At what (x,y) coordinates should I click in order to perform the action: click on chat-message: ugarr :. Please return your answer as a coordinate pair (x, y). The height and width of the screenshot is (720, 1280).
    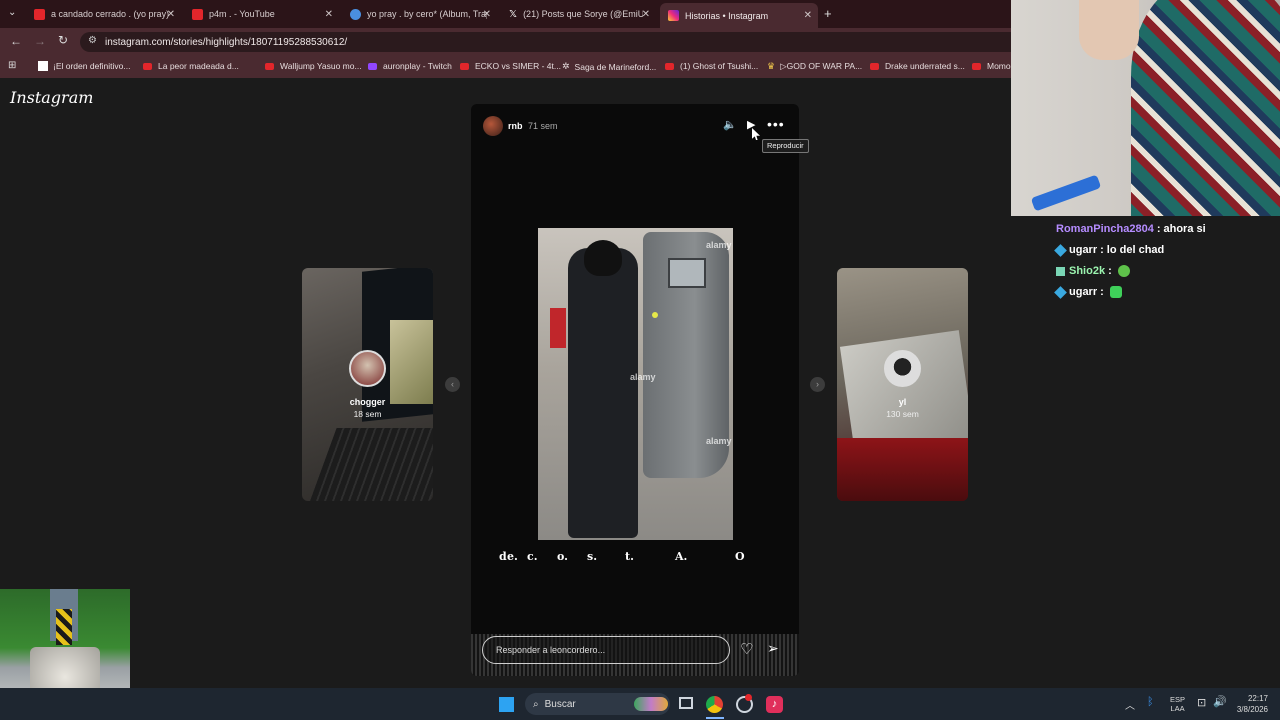
    Looking at the image, I should click on (1088, 292).